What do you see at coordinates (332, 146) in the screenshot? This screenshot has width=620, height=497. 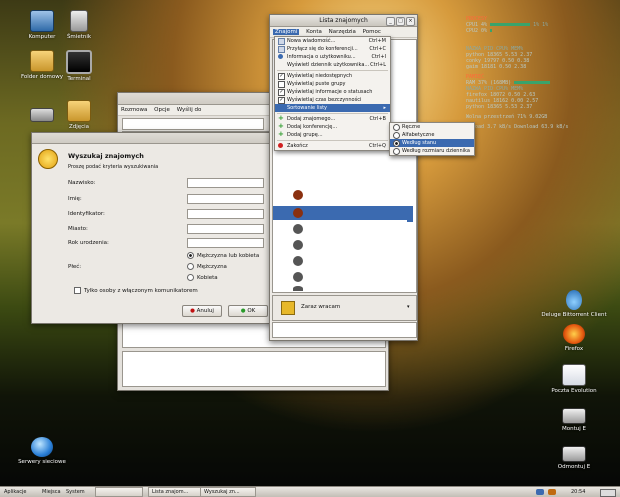 I see `menu-item-quit: Zakończ Ctrl+Q` at bounding box center [332, 146].